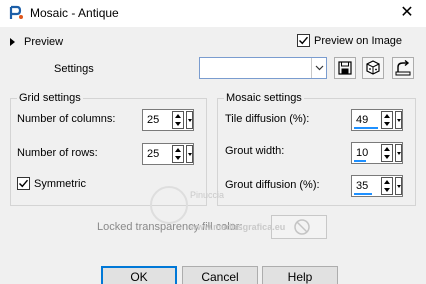 The height and width of the screenshot is (284, 426). I want to click on grout-width-label: Grout width:, so click(255, 151).